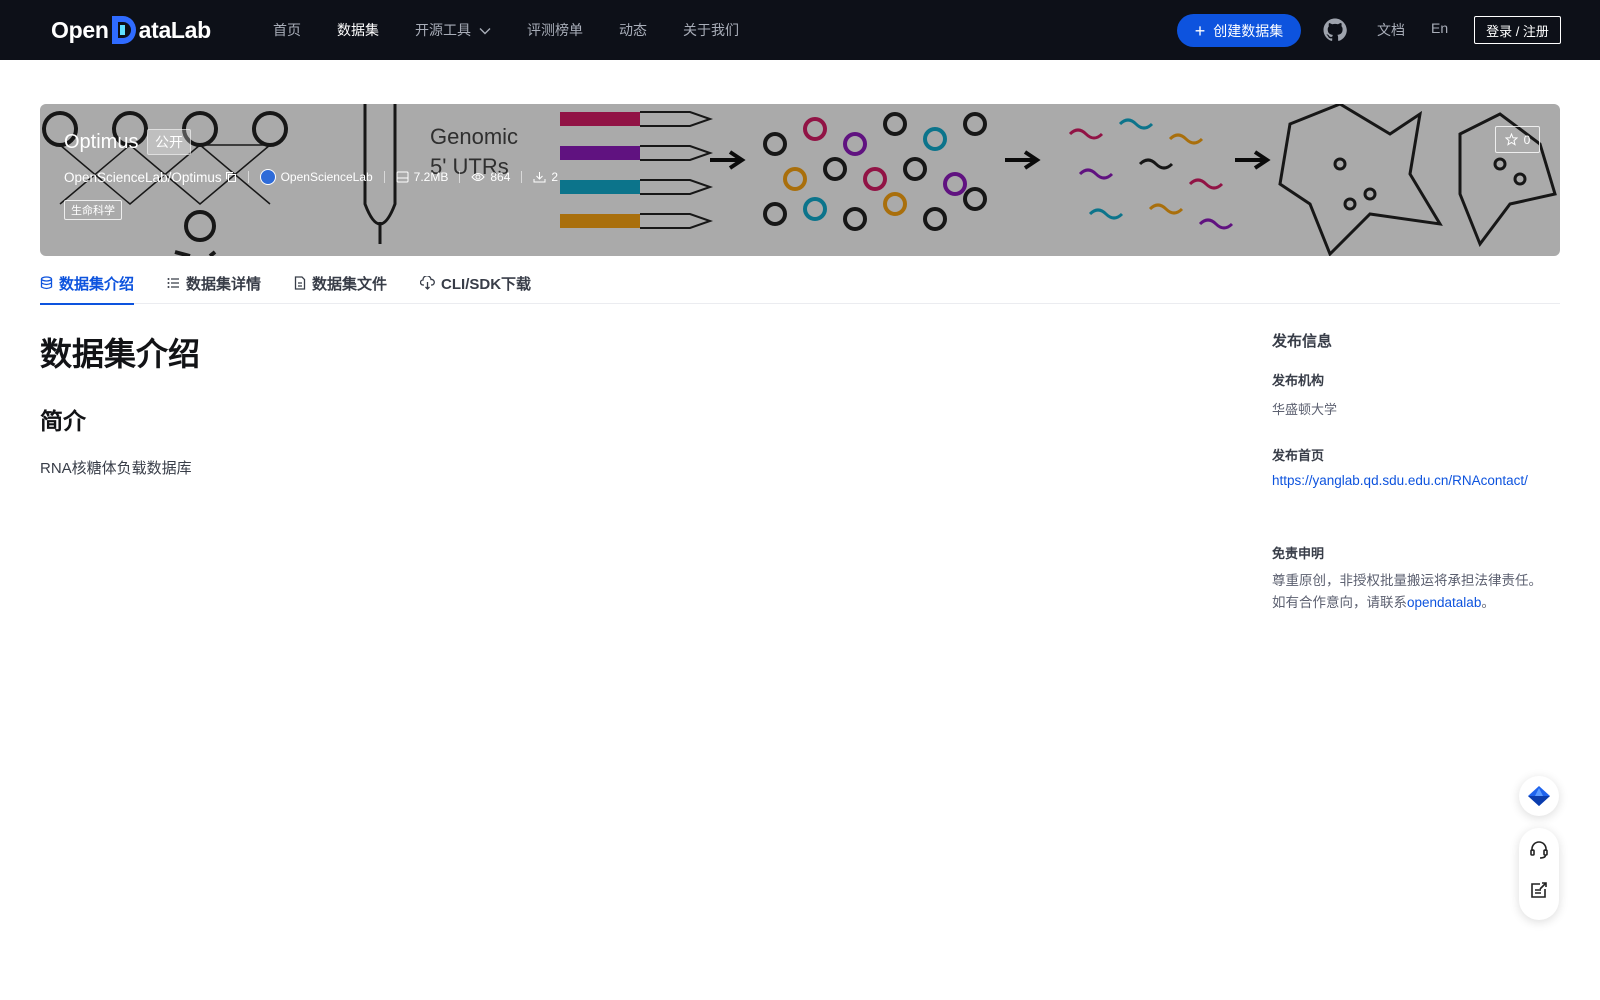 The width and height of the screenshot is (1600, 1000). What do you see at coordinates (1200, 30) in the screenshot?
I see `plus-icon: +` at bounding box center [1200, 30].